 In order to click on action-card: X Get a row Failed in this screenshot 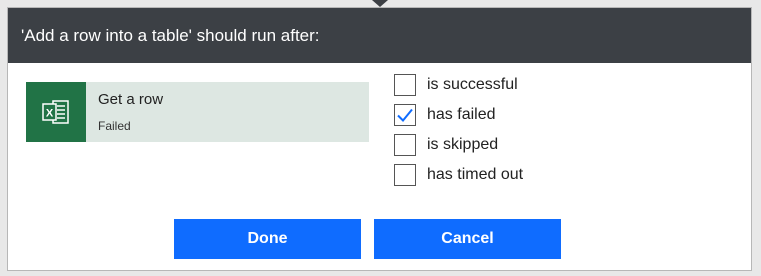, I will do `click(197, 112)`.